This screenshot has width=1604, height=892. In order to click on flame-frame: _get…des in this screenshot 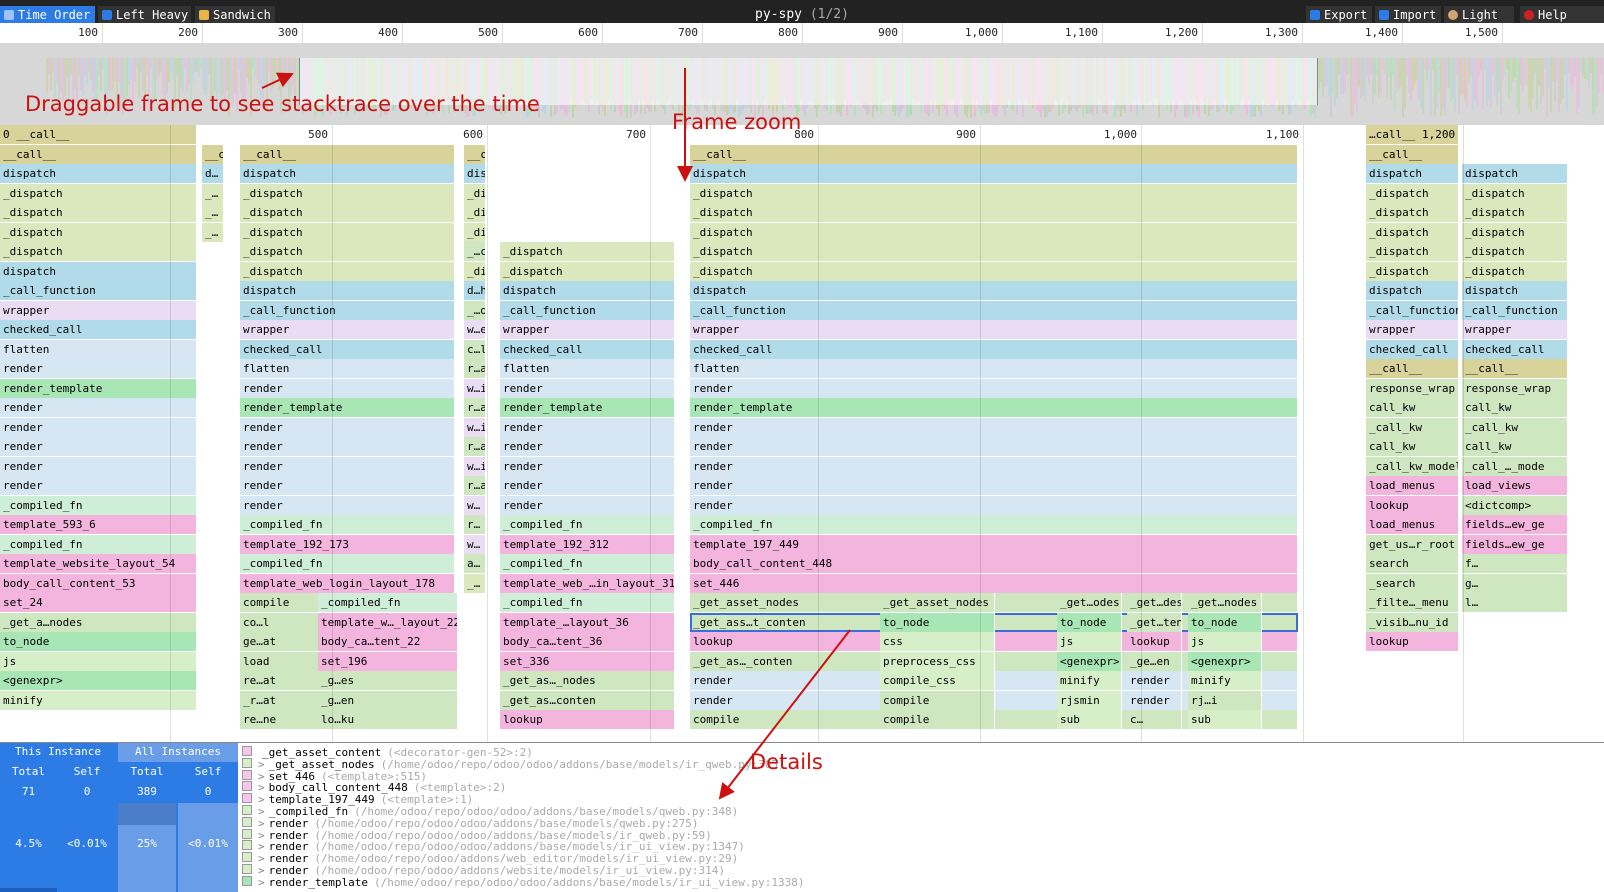, I will do `click(1154, 602)`.